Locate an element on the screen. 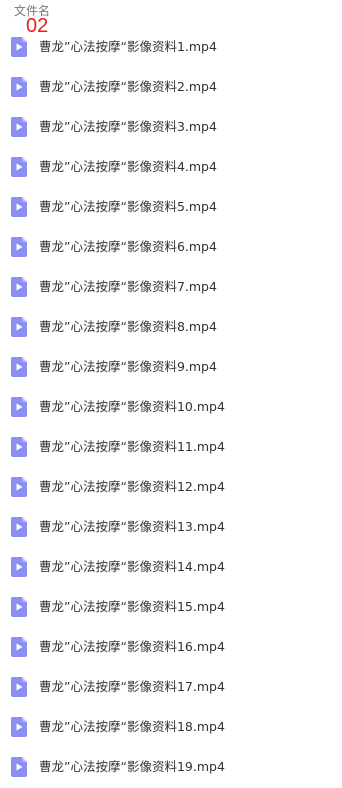 The image size is (342, 788). file-name: 曹龙”心法按摩“影像资料16.mp4 is located at coordinates (132, 646).